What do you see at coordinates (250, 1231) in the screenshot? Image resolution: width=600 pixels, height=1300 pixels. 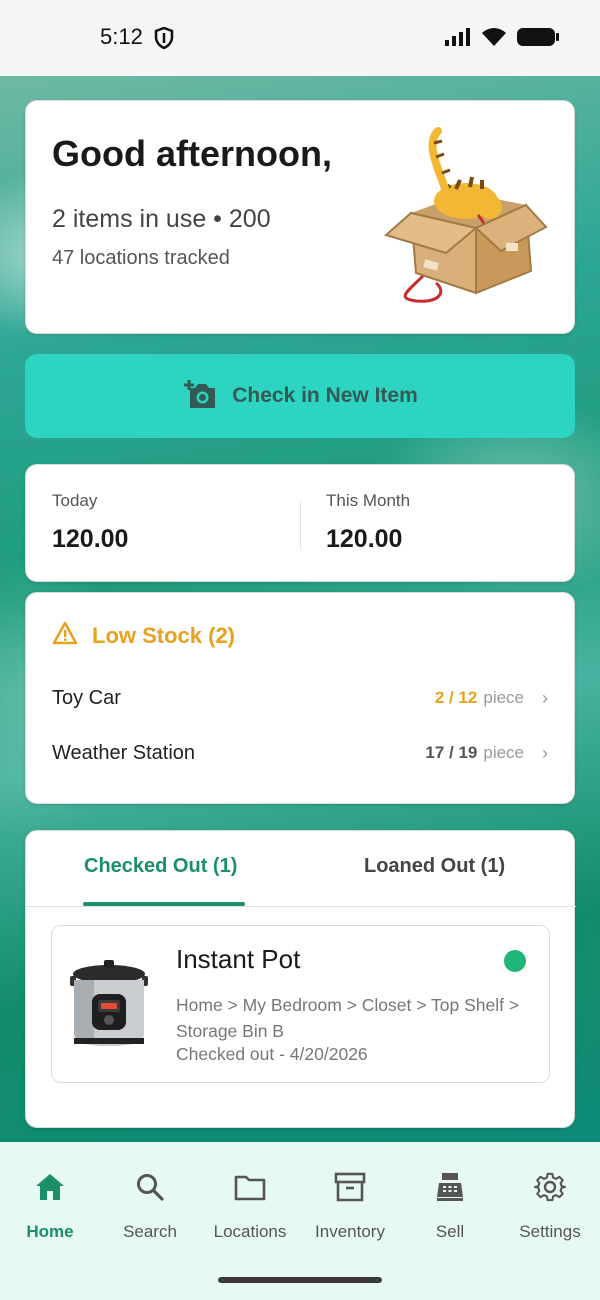 I see `nav-label-locations: Locations` at bounding box center [250, 1231].